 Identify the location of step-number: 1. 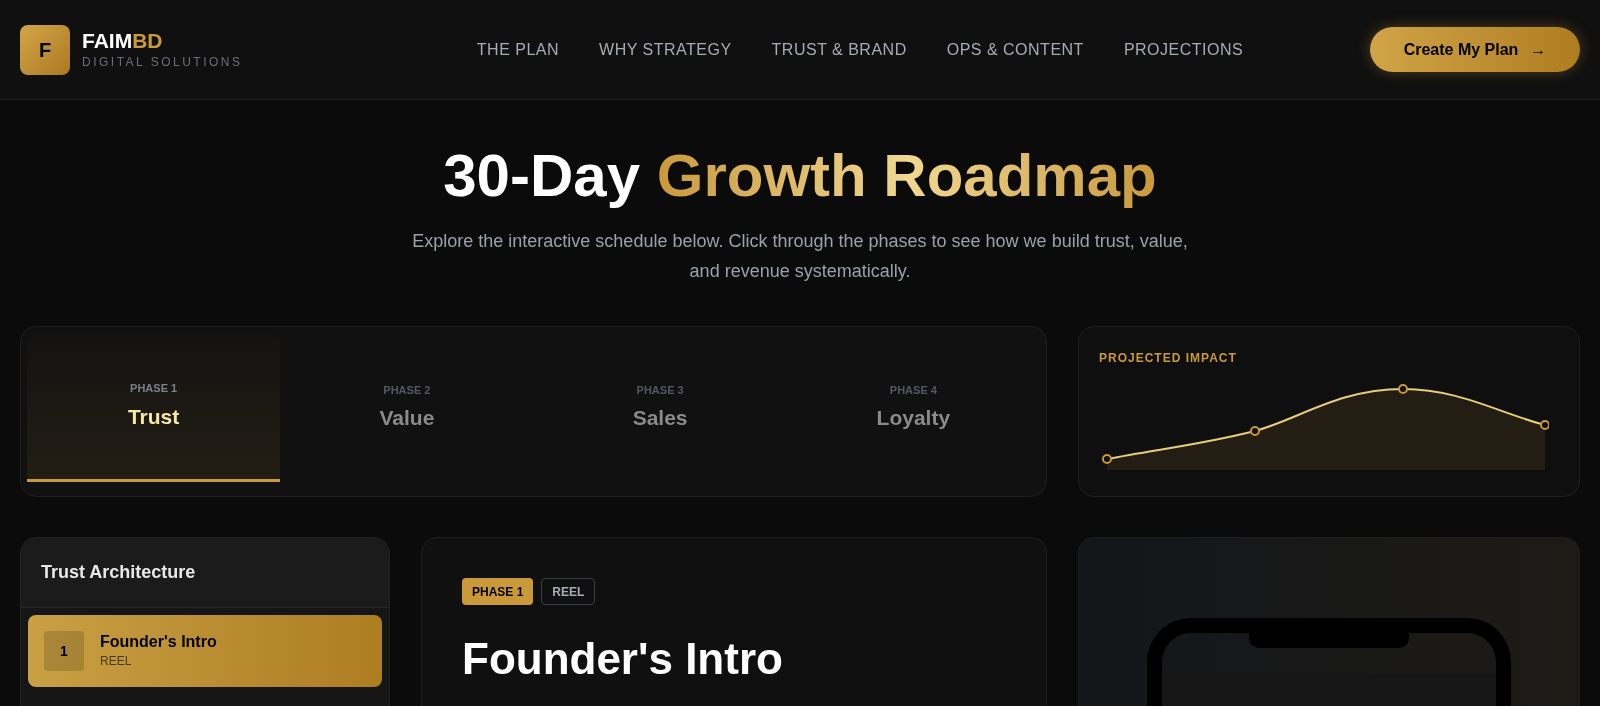
(64, 651).